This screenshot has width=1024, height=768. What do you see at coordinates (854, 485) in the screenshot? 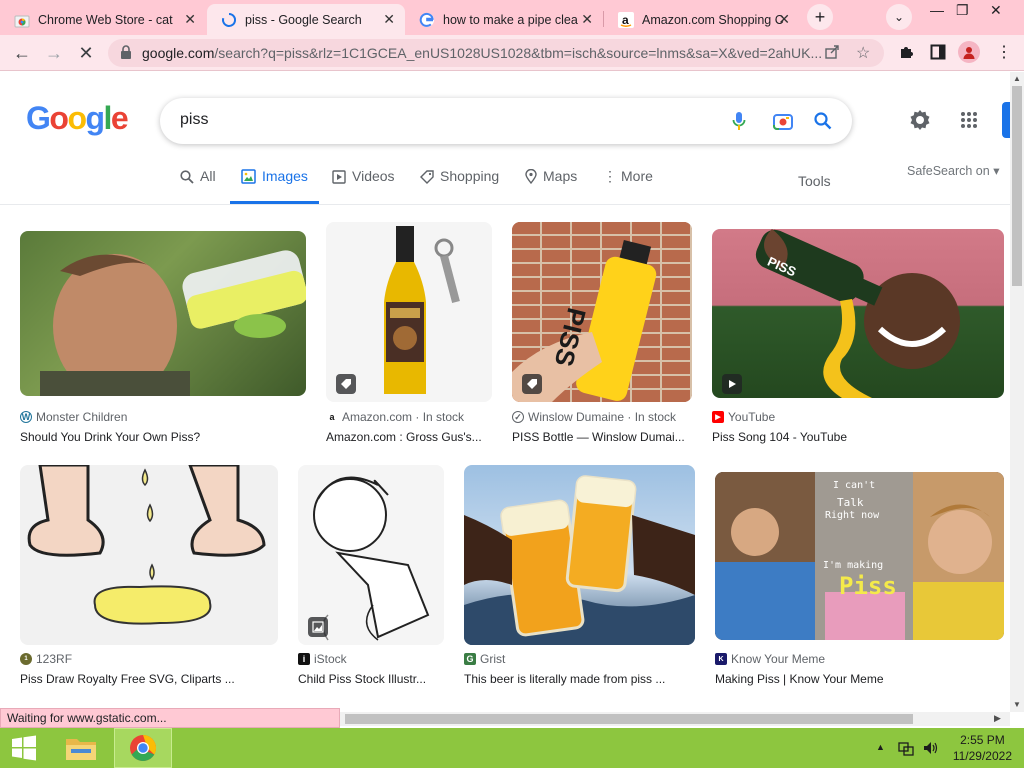
I see `meme-caption: I can't` at bounding box center [854, 485].